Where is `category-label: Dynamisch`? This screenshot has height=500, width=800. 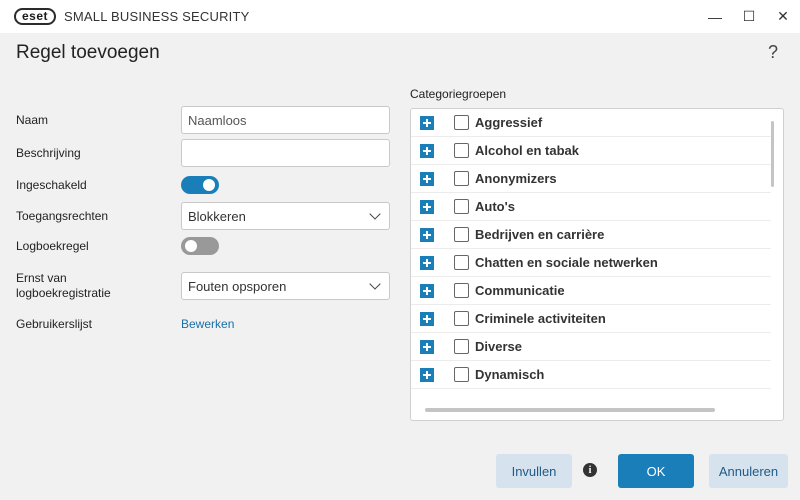 category-label: Dynamisch is located at coordinates (510, 374).